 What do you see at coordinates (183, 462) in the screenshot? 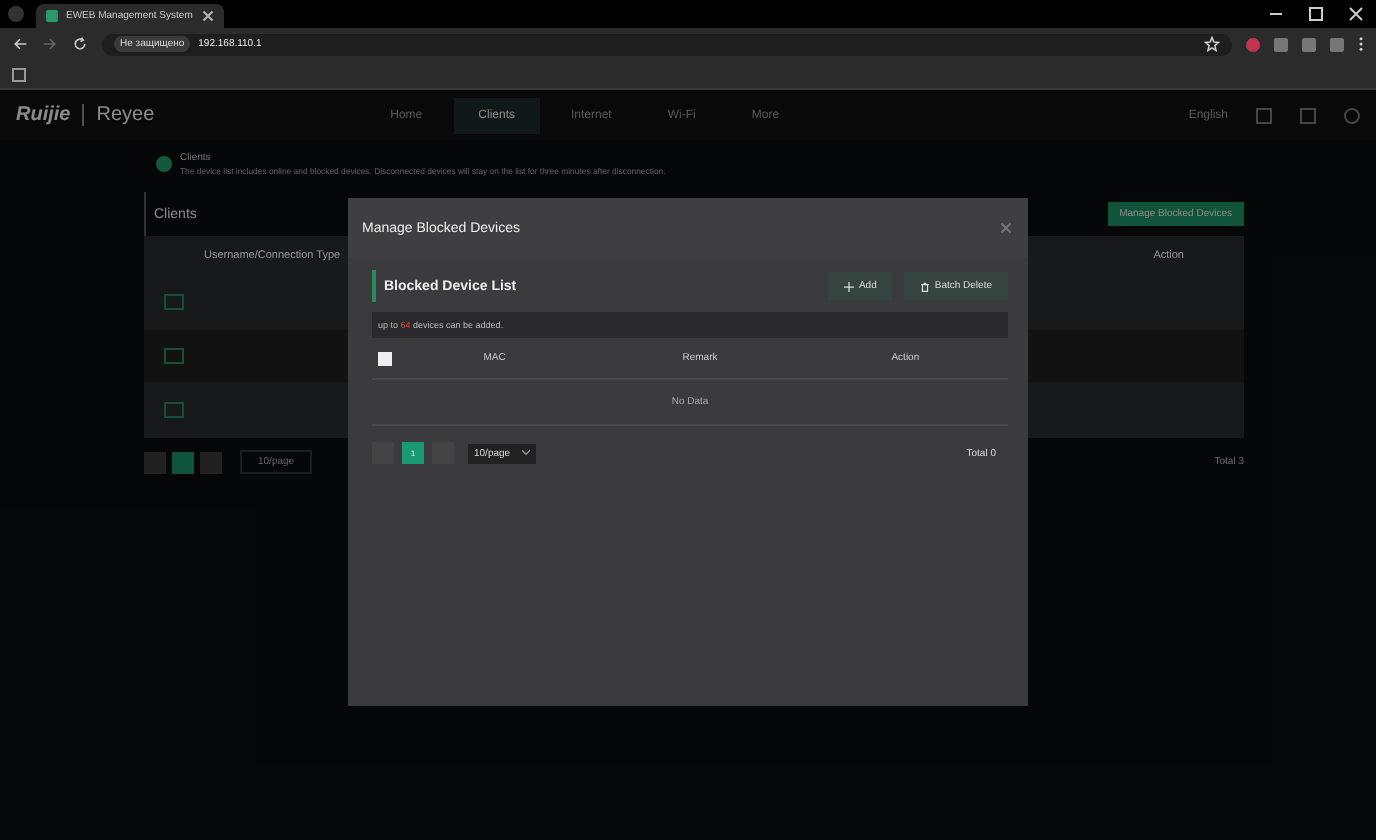
I see `page-button` at bounding box center [183, 462].